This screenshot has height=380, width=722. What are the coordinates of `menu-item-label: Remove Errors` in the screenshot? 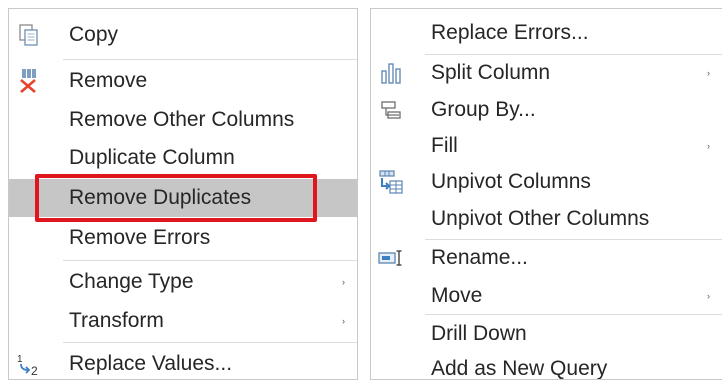 It's located at (140, 237).